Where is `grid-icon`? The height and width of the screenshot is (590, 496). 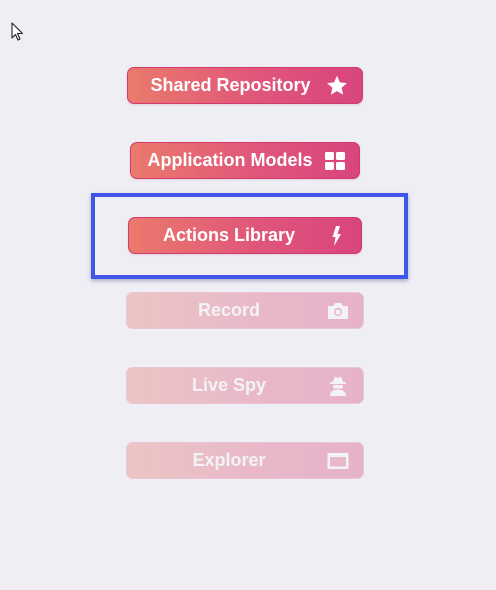 grid-icon is located at coordinates (335, 161).